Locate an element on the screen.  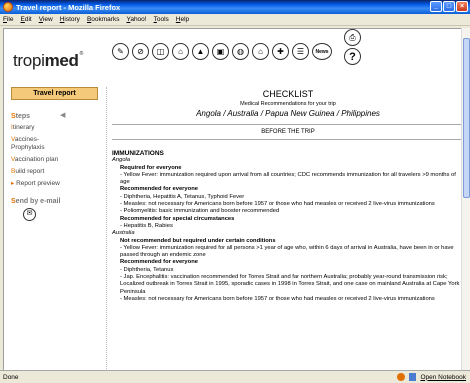
pill-icon: ◫ is located at coordinates (160, 51).